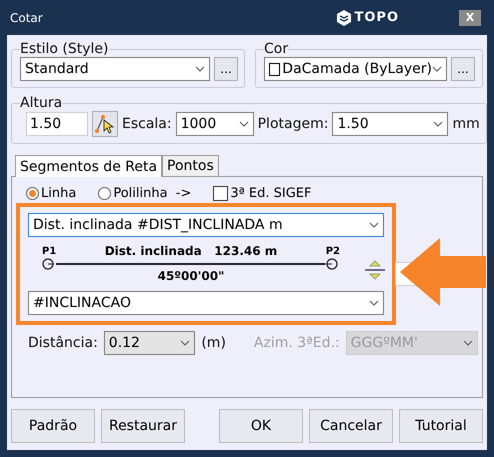 Image resolution: width=494 pixels, height=457 pixels. What do you see at coordinates (213, 343) in the screenshot?
I see `distance-unit: (m)` at bounding box center [213, 343].